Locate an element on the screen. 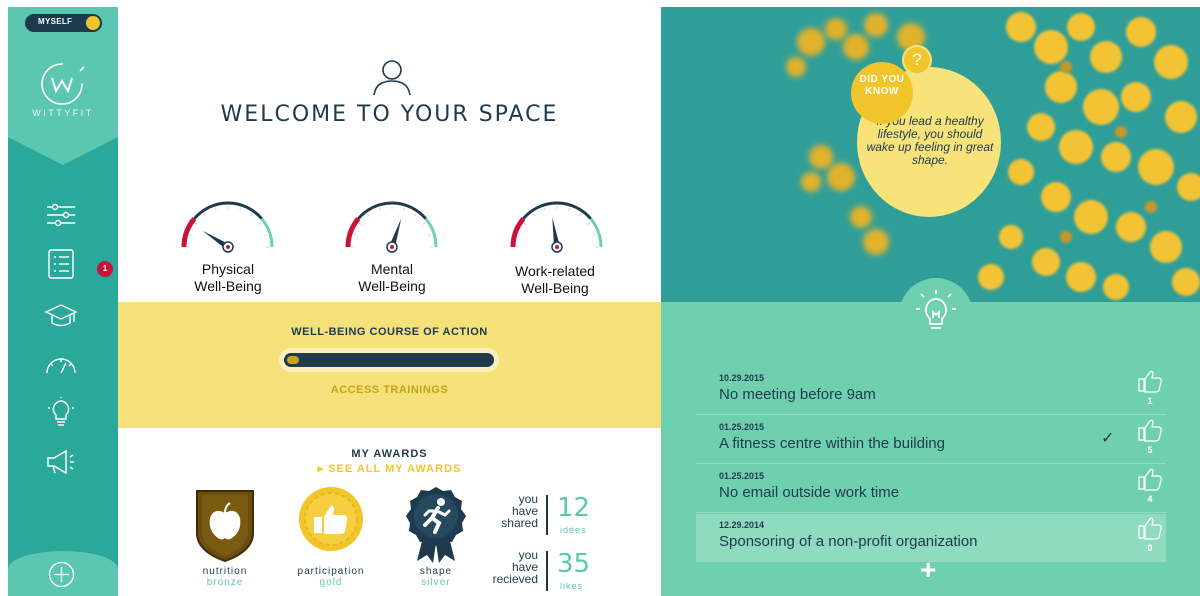 This screenshot has height=596, width=1200. sidebar-chevron is located at coordinates (63, 151).